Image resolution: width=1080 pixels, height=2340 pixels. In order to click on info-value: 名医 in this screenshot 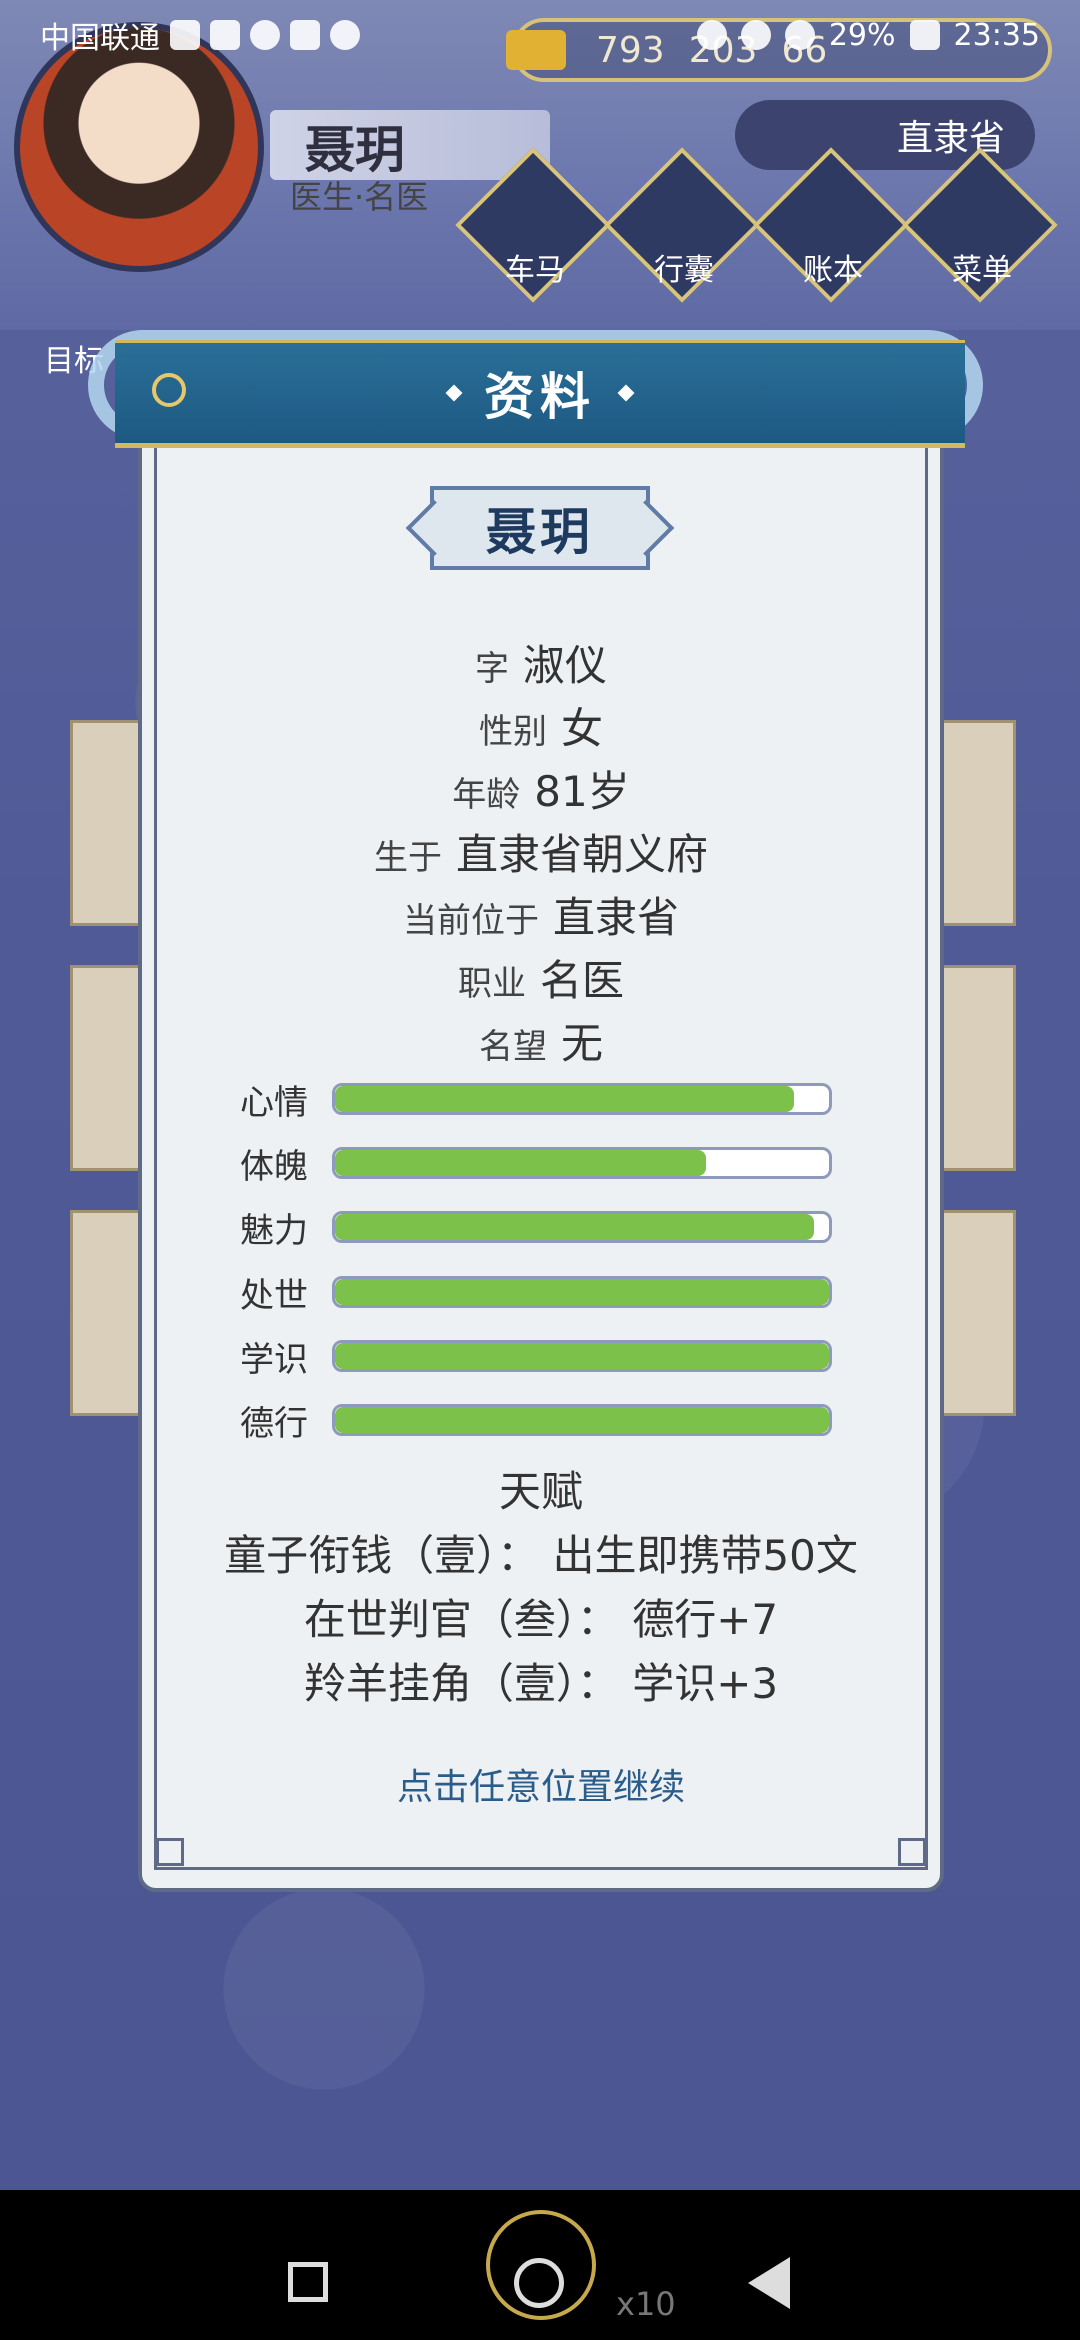, I will do `click(581, 980)`.